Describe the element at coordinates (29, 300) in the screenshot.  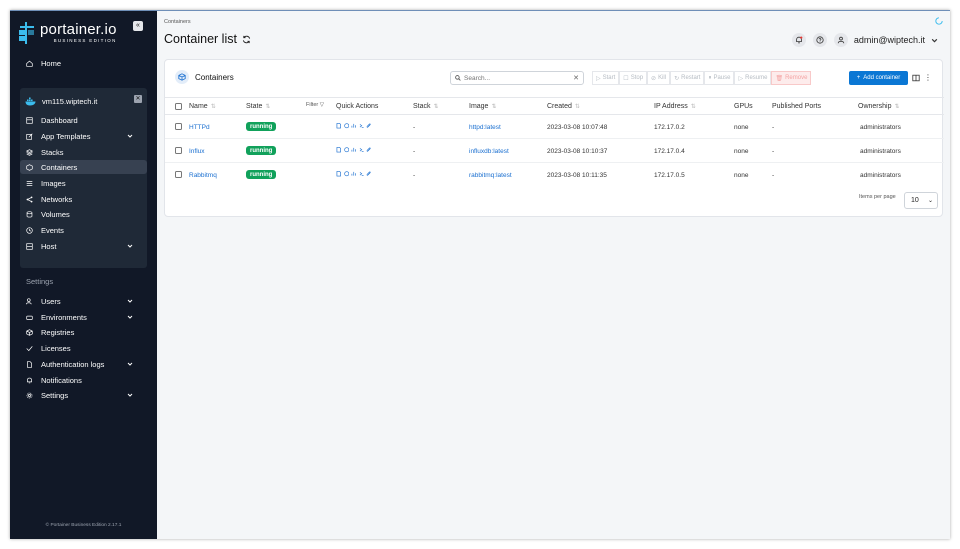
I see `users-icon` at that location.